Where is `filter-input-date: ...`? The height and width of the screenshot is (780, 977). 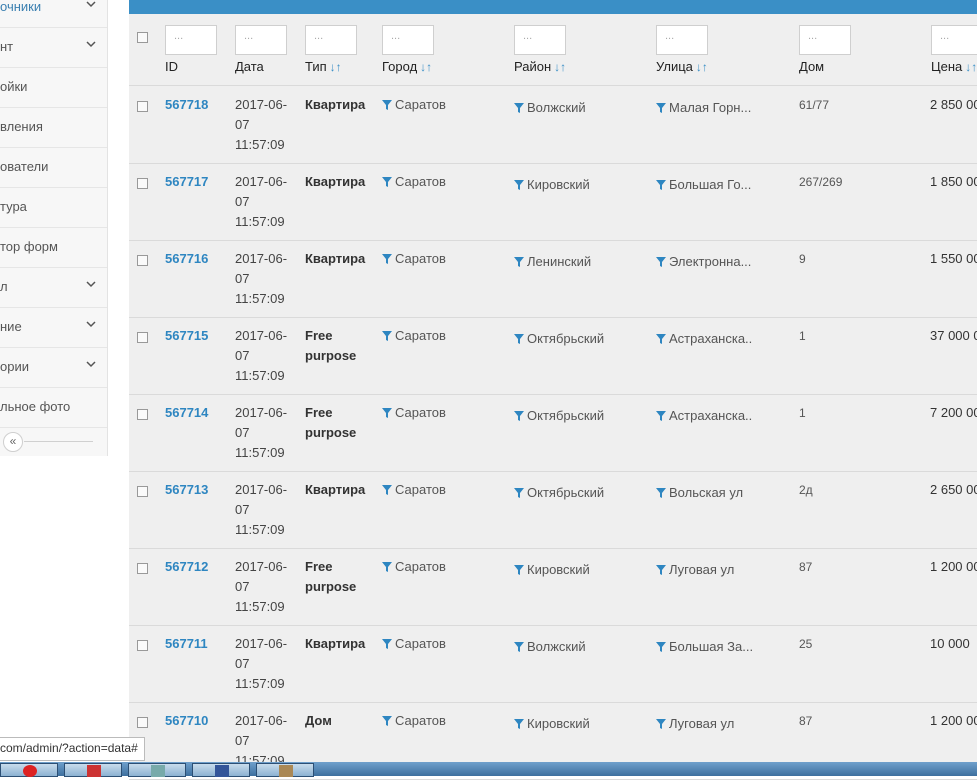
filter-input-date: ... is located at coordinates (261, 40).